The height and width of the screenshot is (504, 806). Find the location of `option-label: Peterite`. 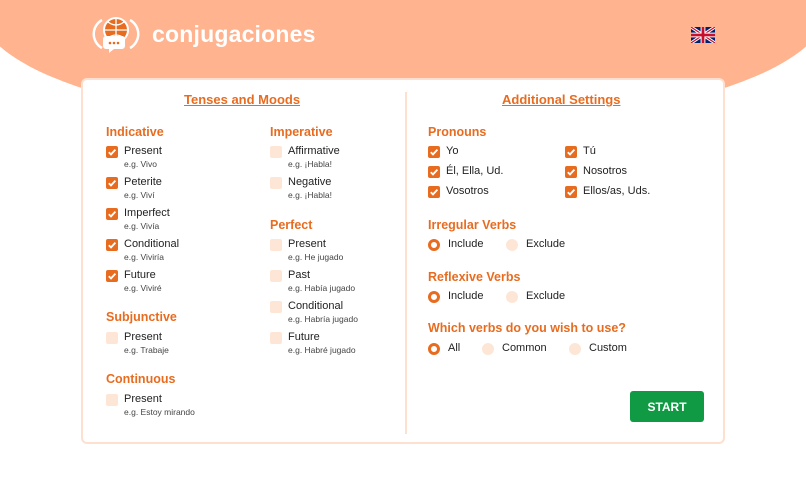

option-label: Peterite is located at coordinates (143, 182).